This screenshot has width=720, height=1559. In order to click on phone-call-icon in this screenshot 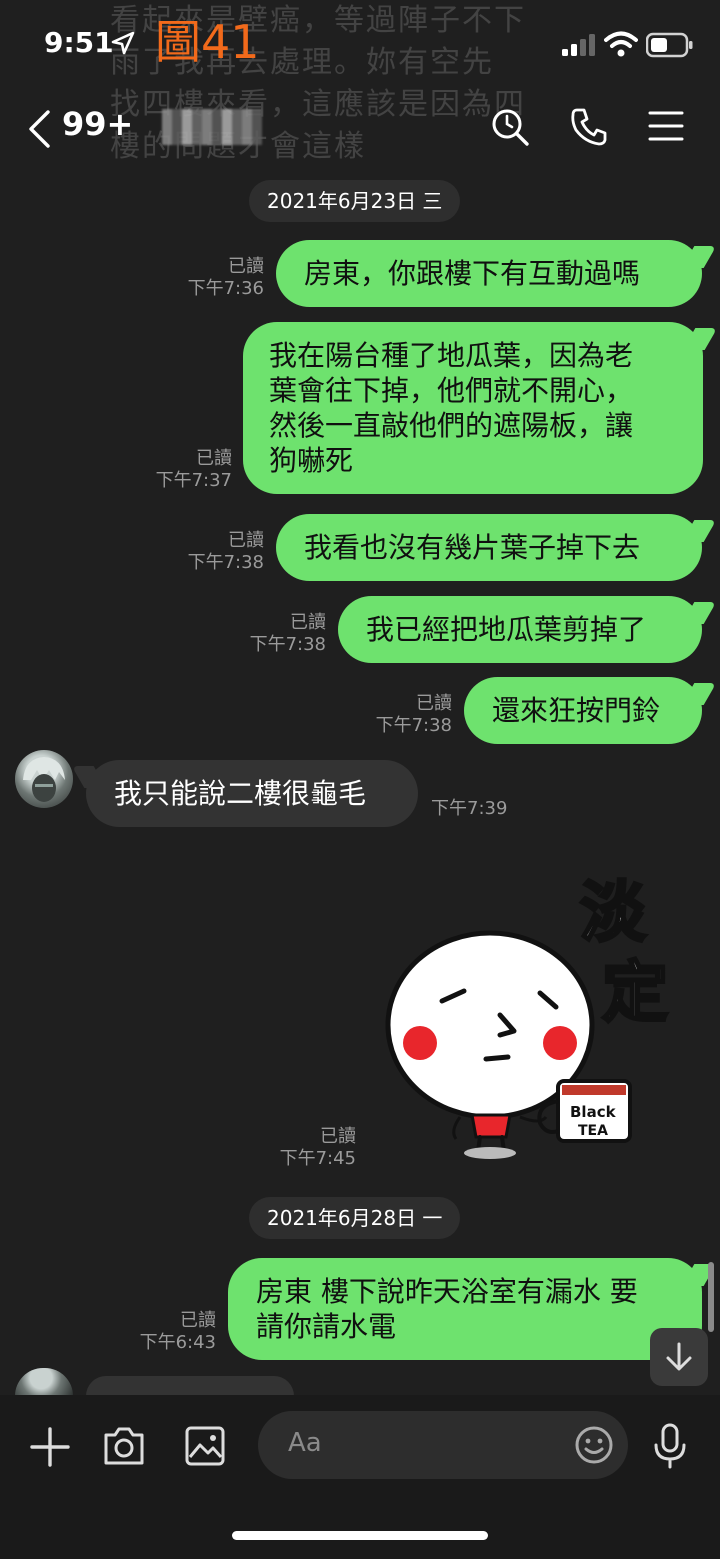, I will do `click(589, 127)`.